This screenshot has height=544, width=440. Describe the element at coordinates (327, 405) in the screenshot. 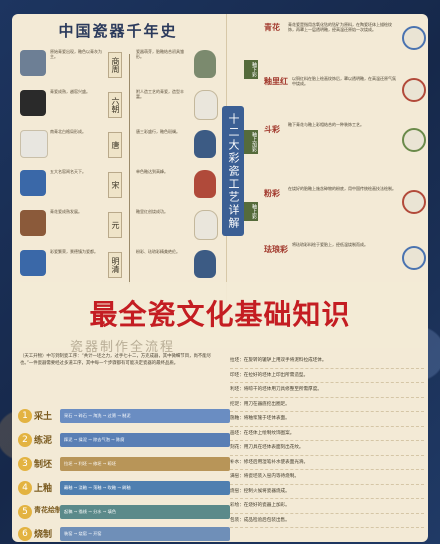

I see `term-definition: 挖足：用刀在器底挖出圈足。` at that location.